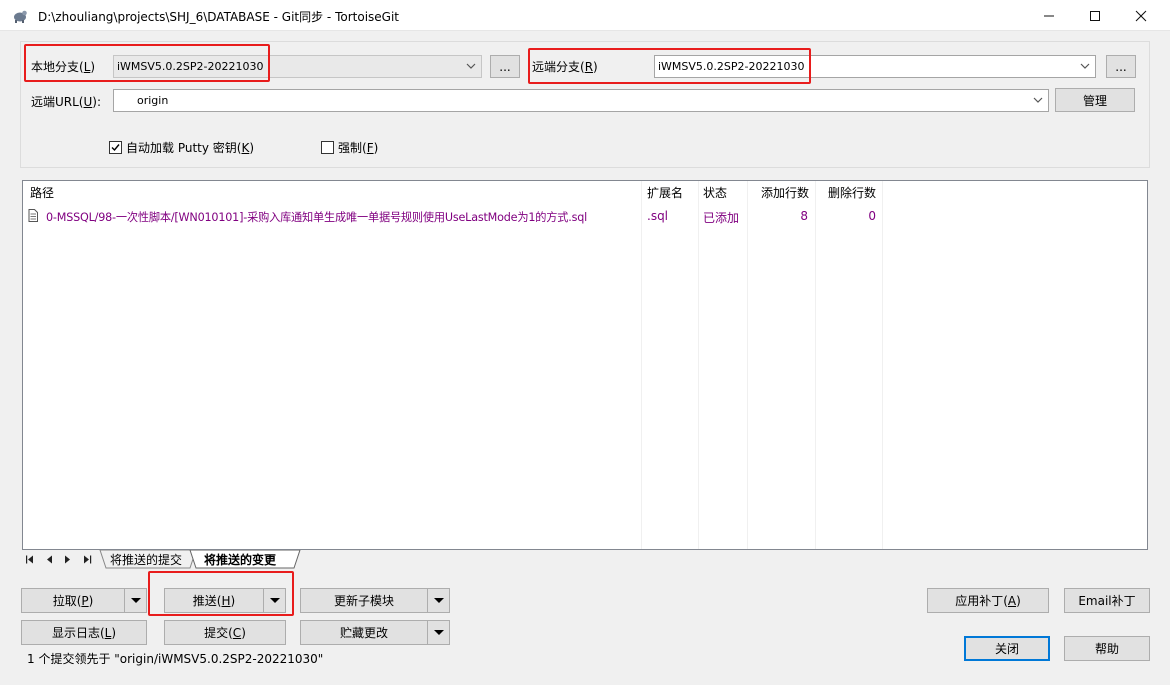  I want to click on maximize-button, so click(1095, 15).